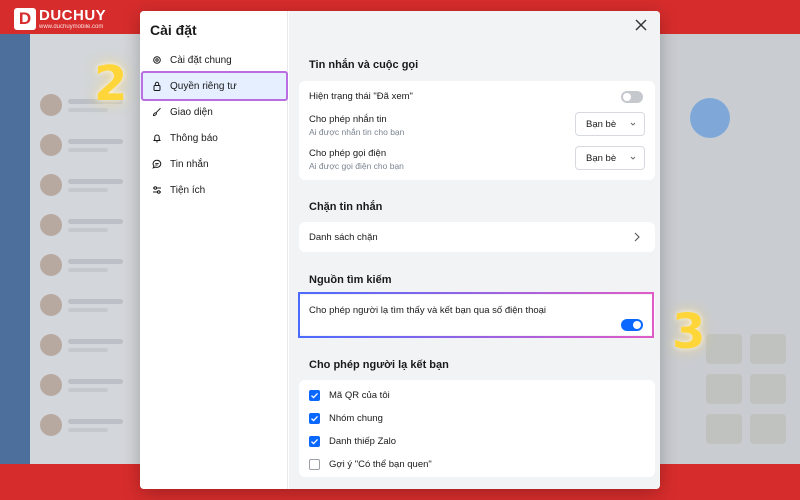 The image size is (800, 500). I want to click on common-group-label: Nhóm chung, so click(356, 418).